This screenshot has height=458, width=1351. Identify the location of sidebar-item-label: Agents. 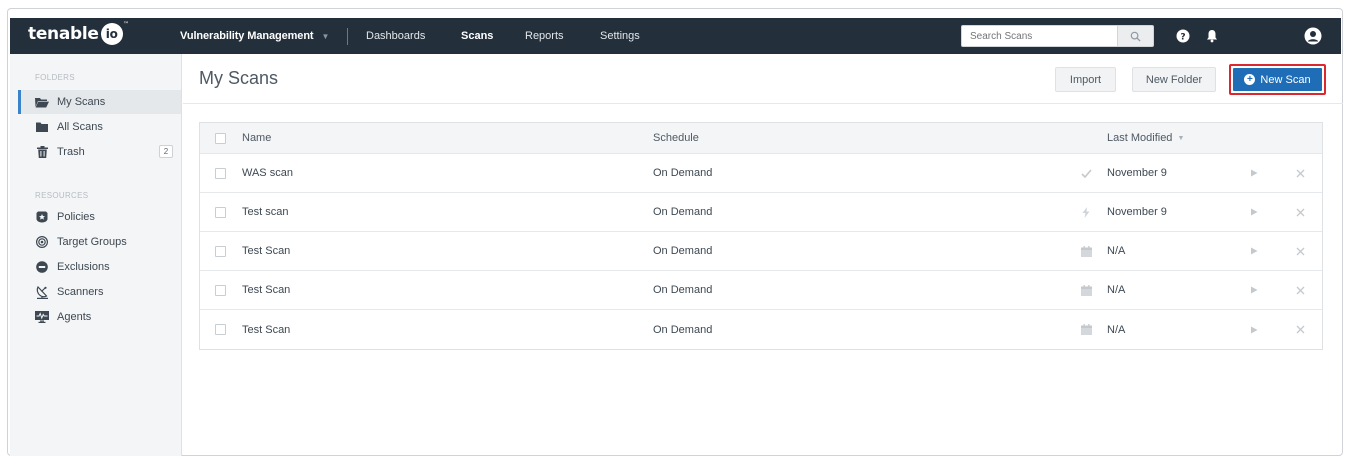
(74, 317).